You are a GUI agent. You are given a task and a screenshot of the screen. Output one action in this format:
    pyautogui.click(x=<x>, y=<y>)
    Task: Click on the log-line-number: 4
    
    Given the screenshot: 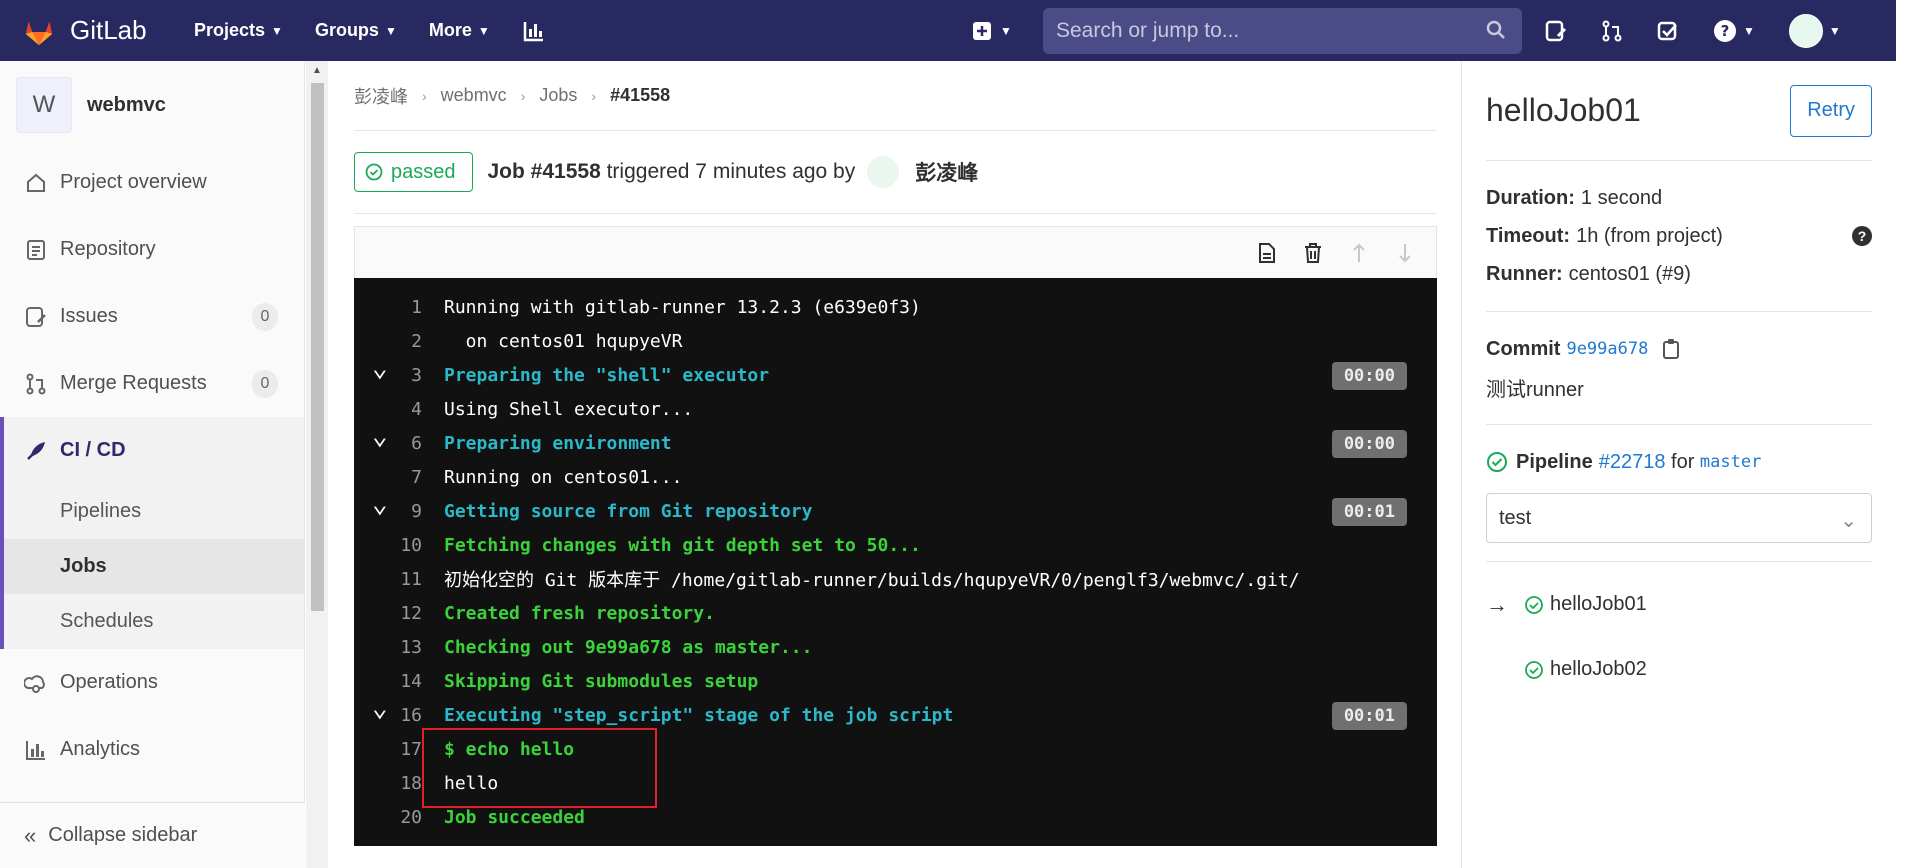 What is the action you would take?
    pyautogui.click(x=399, y=409)
    